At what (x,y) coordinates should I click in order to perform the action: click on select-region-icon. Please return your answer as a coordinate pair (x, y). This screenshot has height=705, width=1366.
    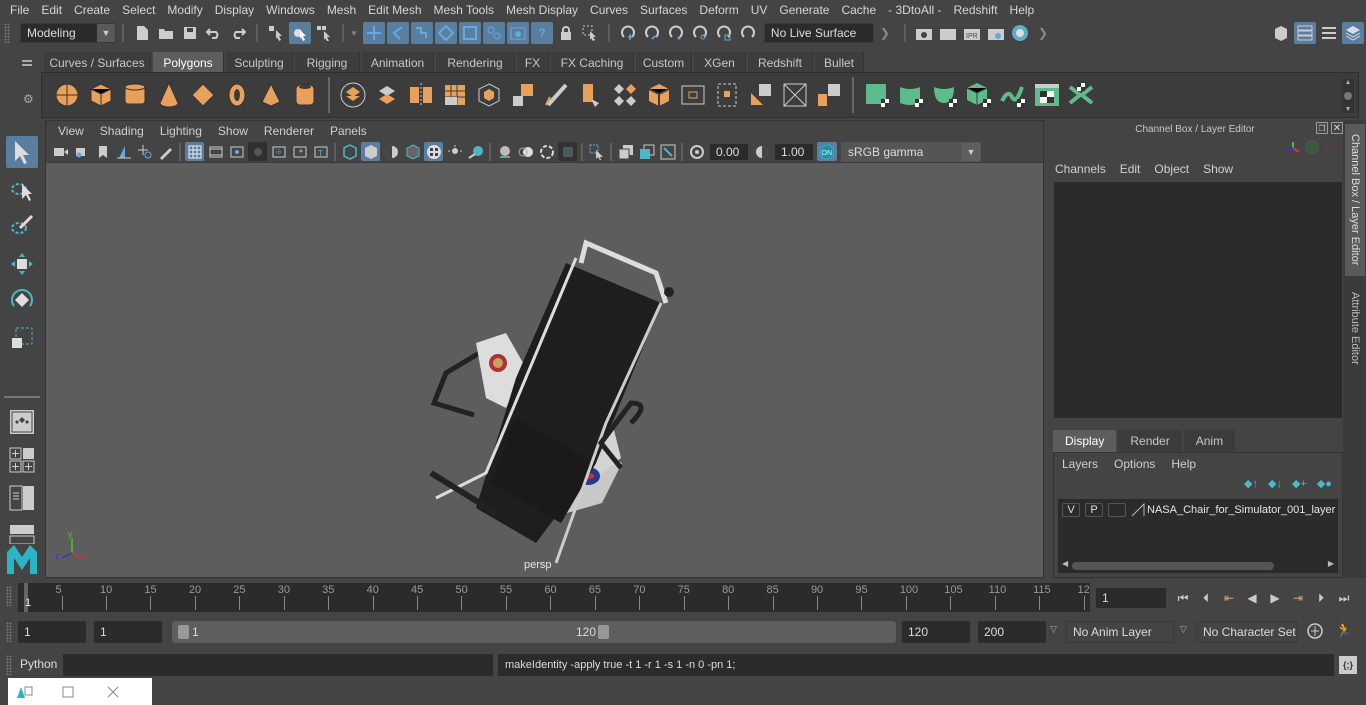
    Looking at the image, I should click on (590, 33).